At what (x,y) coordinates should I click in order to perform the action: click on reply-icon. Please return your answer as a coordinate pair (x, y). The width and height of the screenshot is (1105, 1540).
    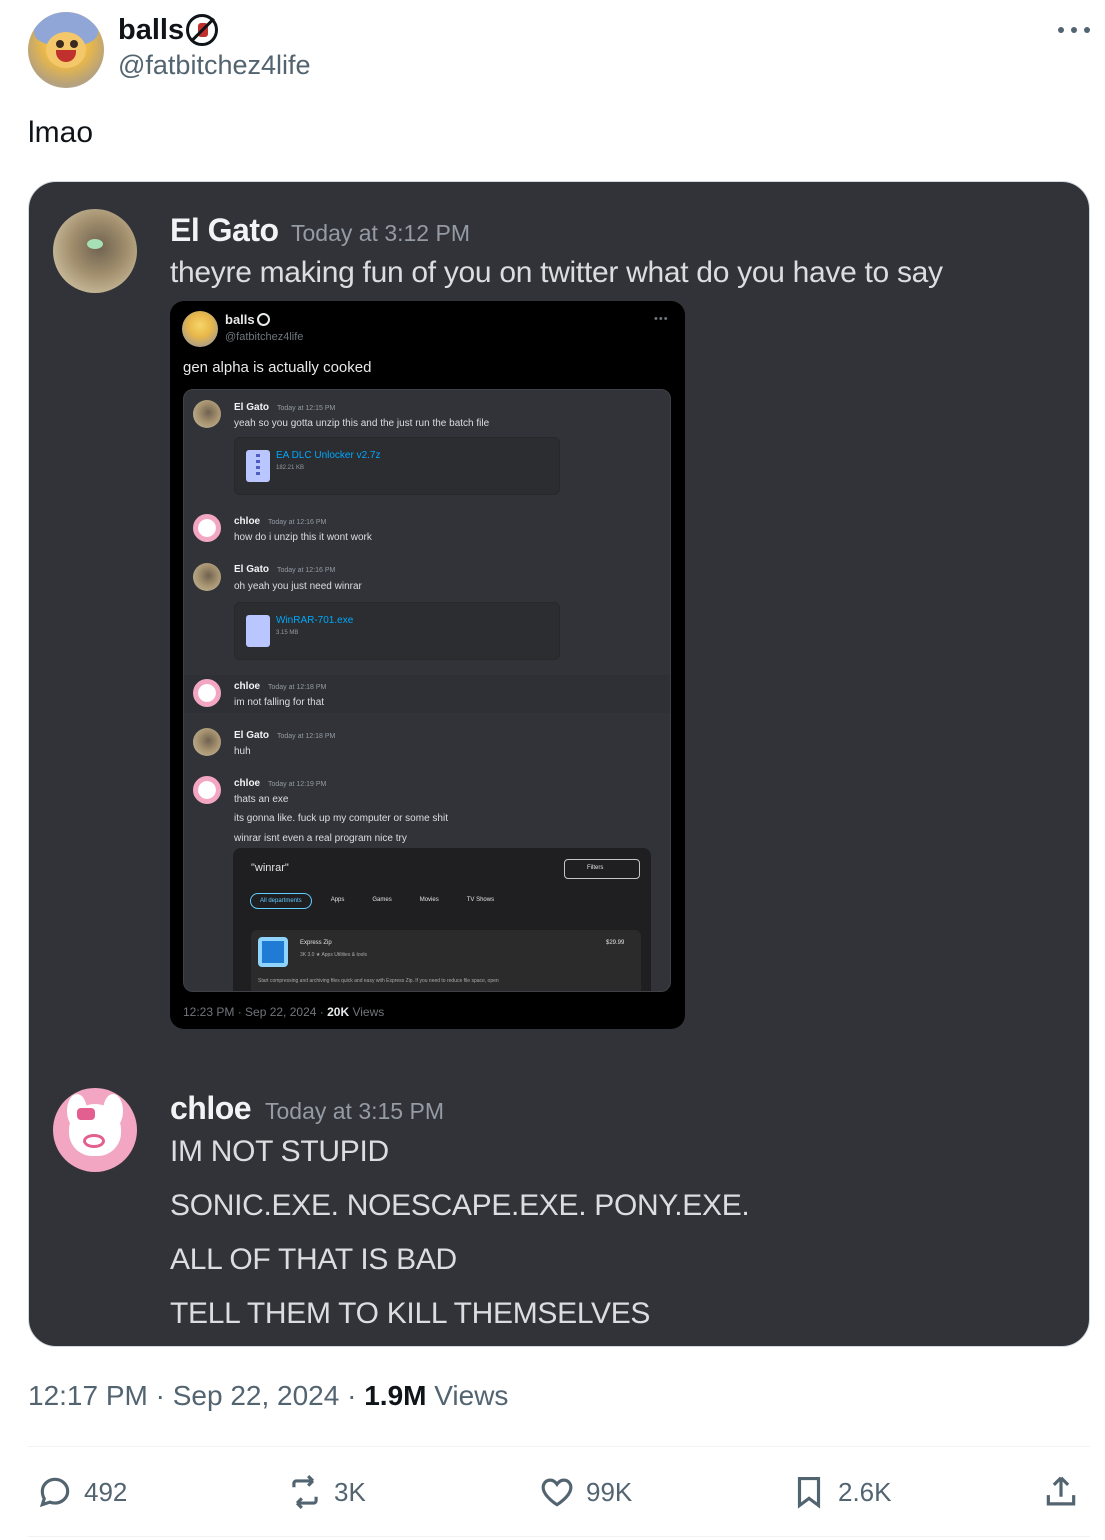
    Looking at the image, I should click on (54, 1492).